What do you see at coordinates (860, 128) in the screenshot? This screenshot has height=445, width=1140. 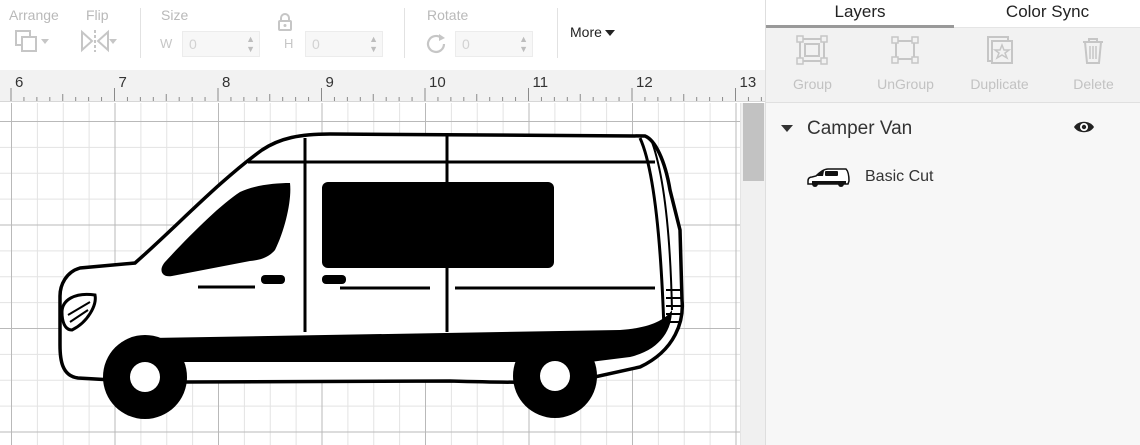 I see `layer-group-name: Camper Van` at bounding box center [860, 128].